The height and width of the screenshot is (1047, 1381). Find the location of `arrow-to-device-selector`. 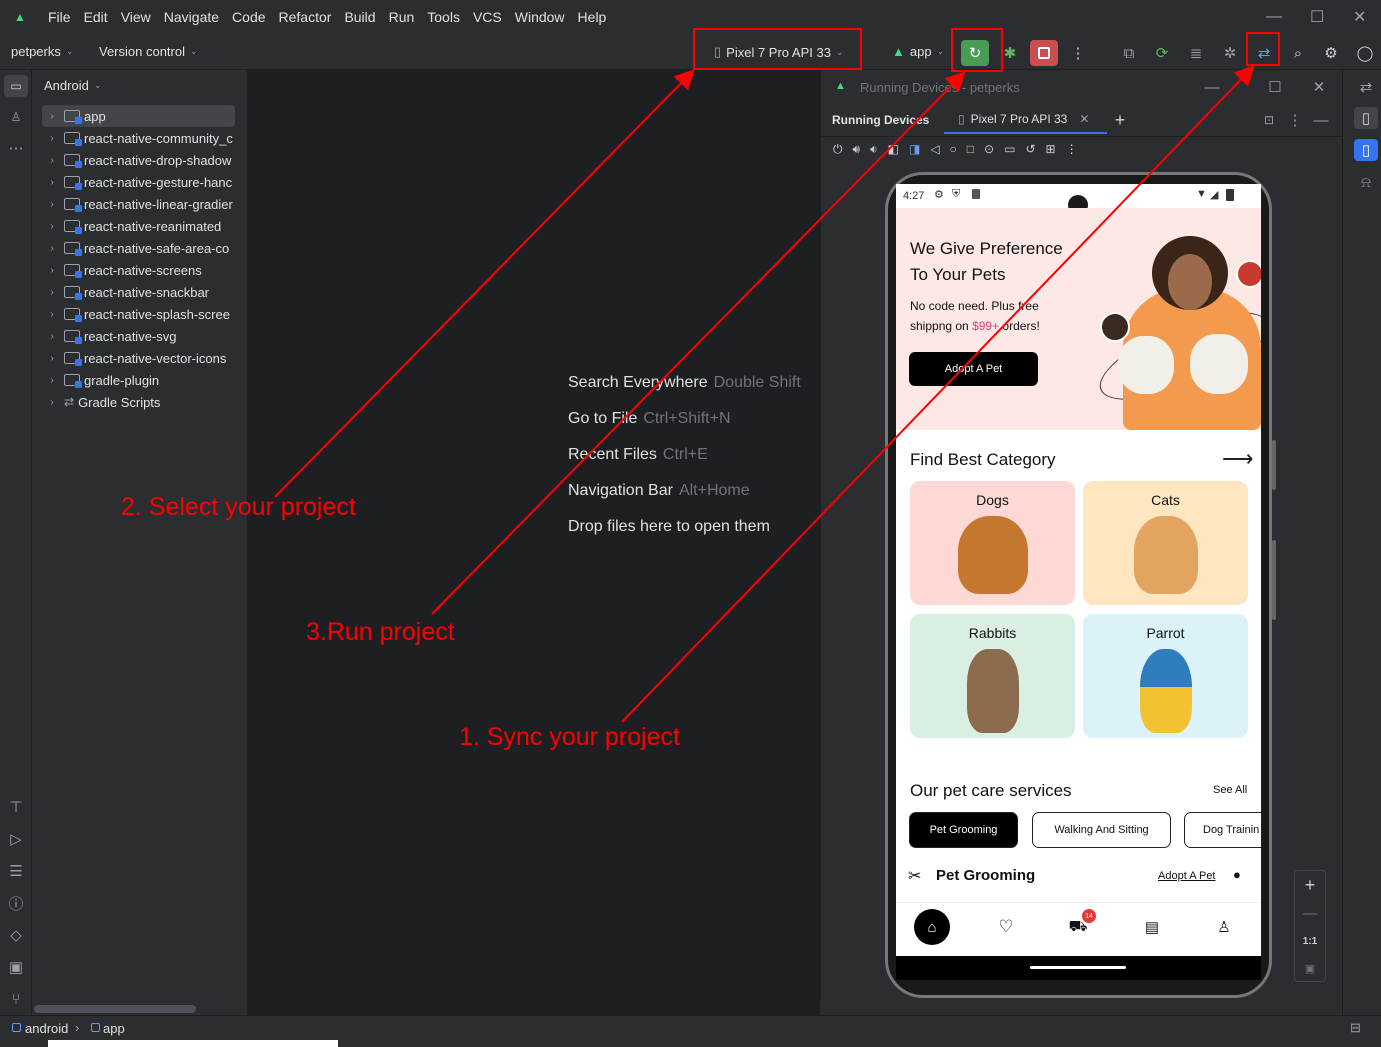

arrow-to-device-selector is located at coordinates (484, 283).